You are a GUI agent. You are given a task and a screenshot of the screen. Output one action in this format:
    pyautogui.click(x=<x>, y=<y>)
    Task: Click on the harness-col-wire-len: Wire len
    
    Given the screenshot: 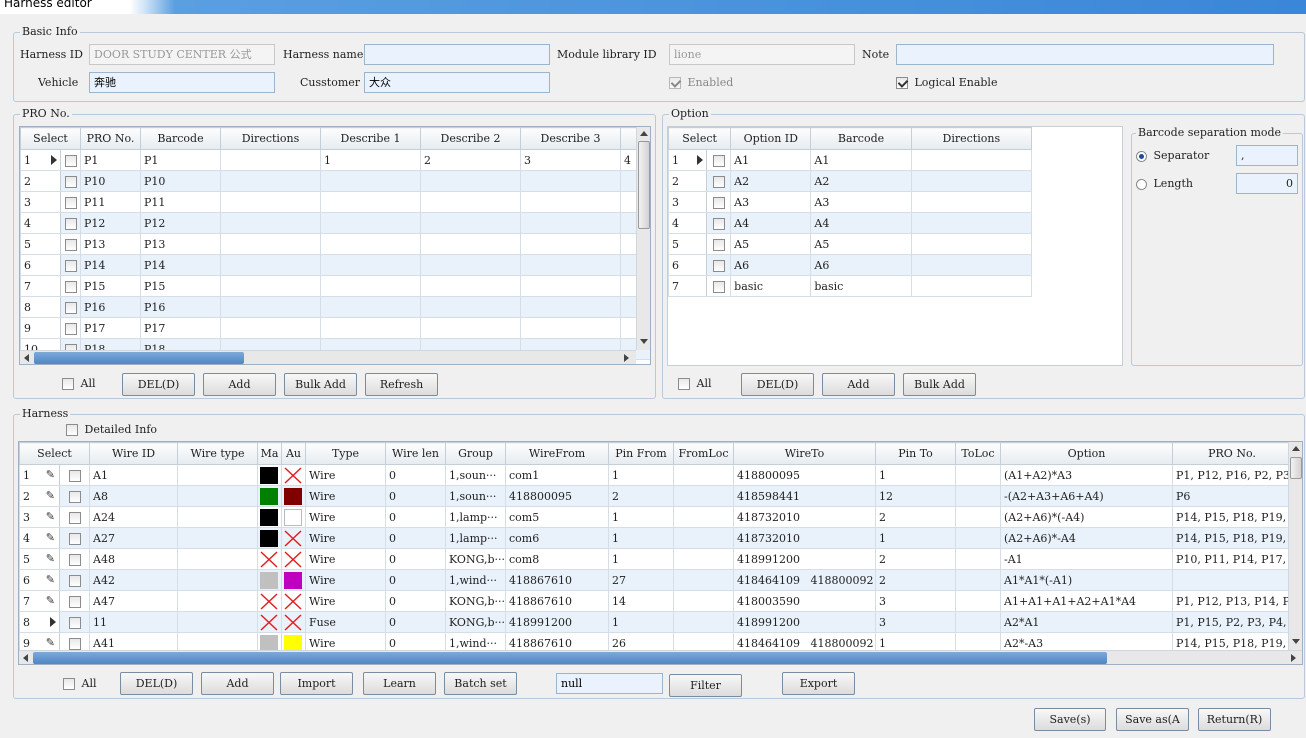 What is the action you would take?
    pyautogui.click(x=415, y=453)
    